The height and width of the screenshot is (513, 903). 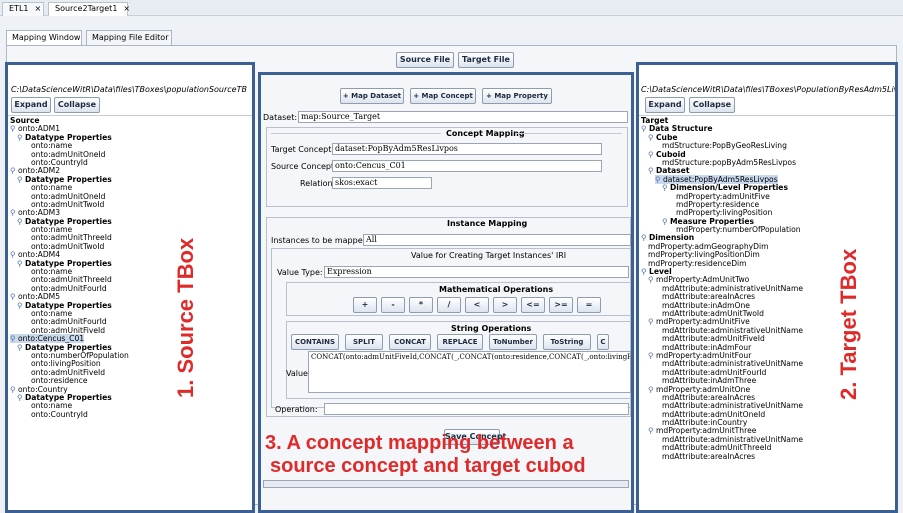 I want to click on iri-title: Value for Creating Target Instances' IRI, so click(x=489, y=255).